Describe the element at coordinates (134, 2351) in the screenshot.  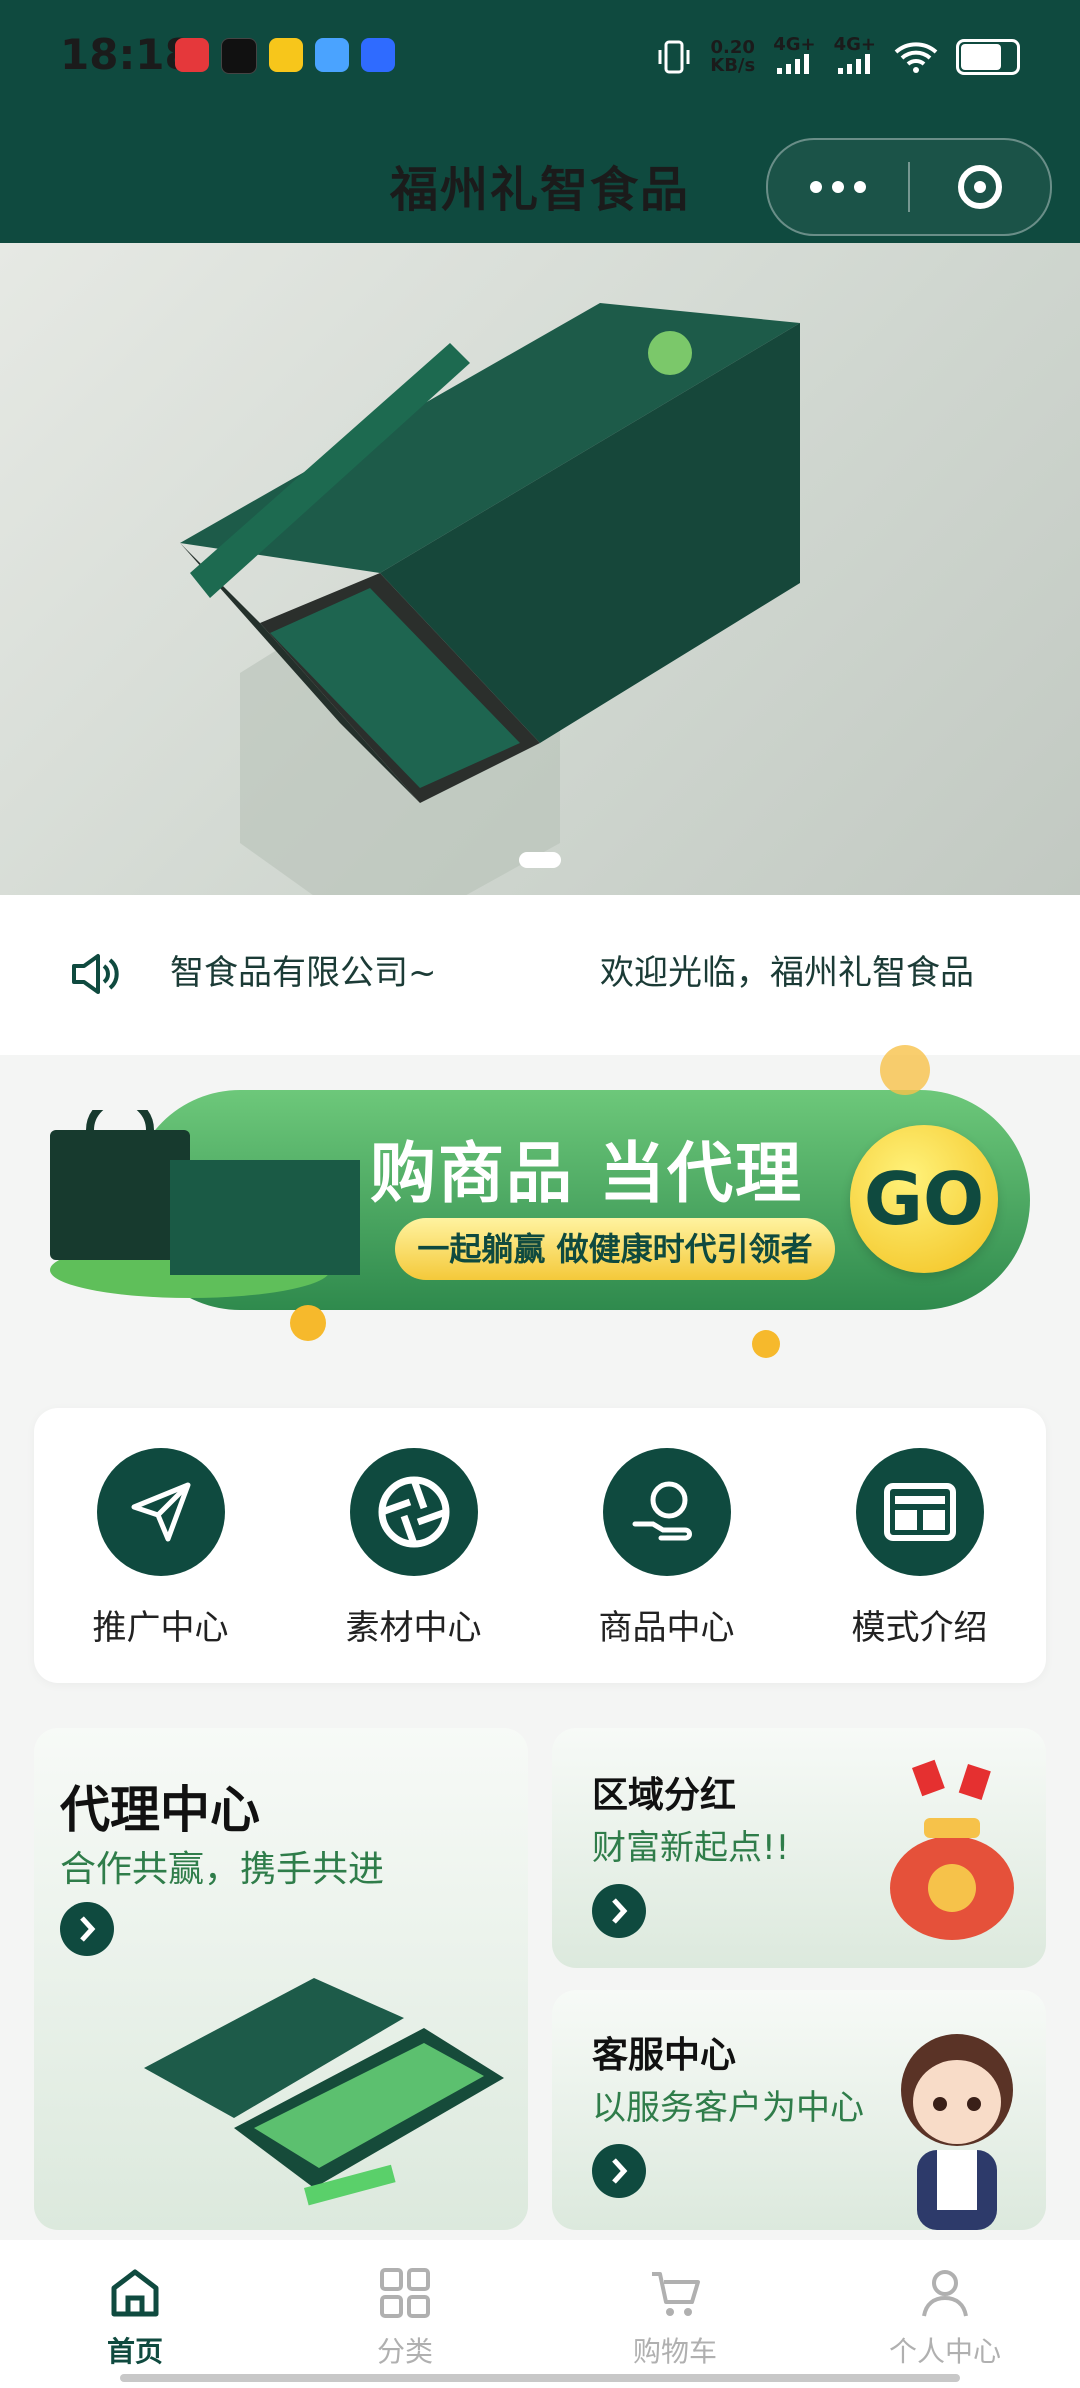
I see `tab-label: 首页` at that location.